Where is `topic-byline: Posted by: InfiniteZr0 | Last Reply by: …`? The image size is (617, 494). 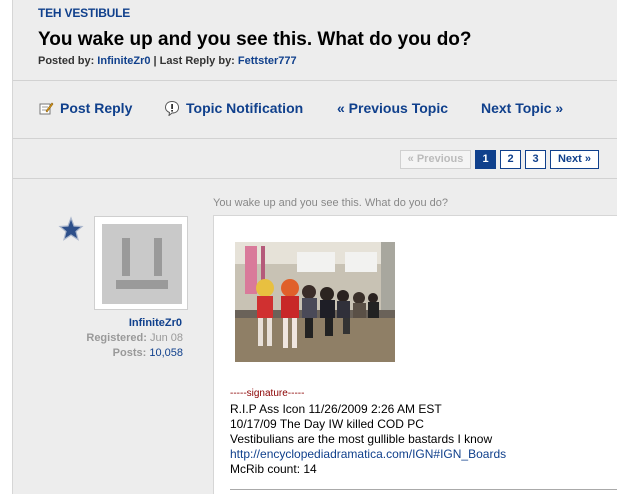
topic-byline: Posted by: InfiniteZr0 | Last Reply by: … is located at coordinates (167, 61).